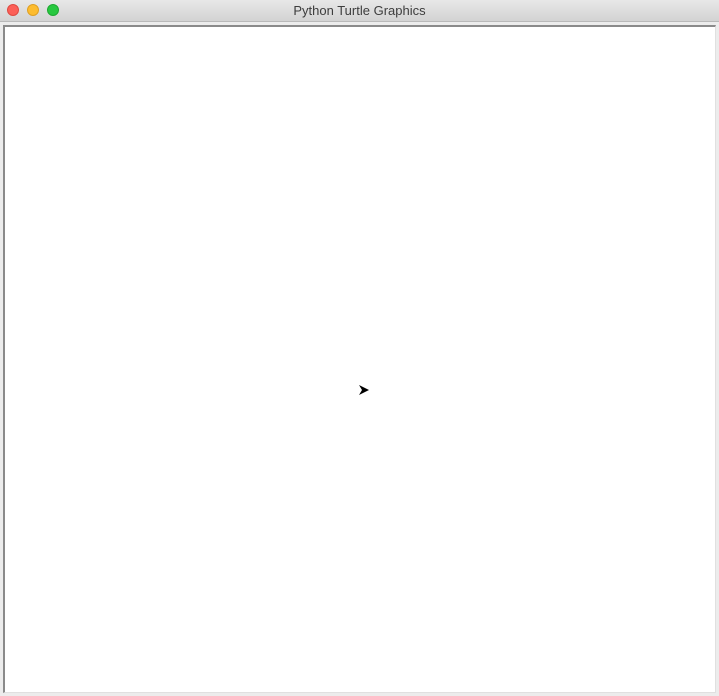  I want to click on title-bar: Python Turtle Graphics, so click(359, 11).